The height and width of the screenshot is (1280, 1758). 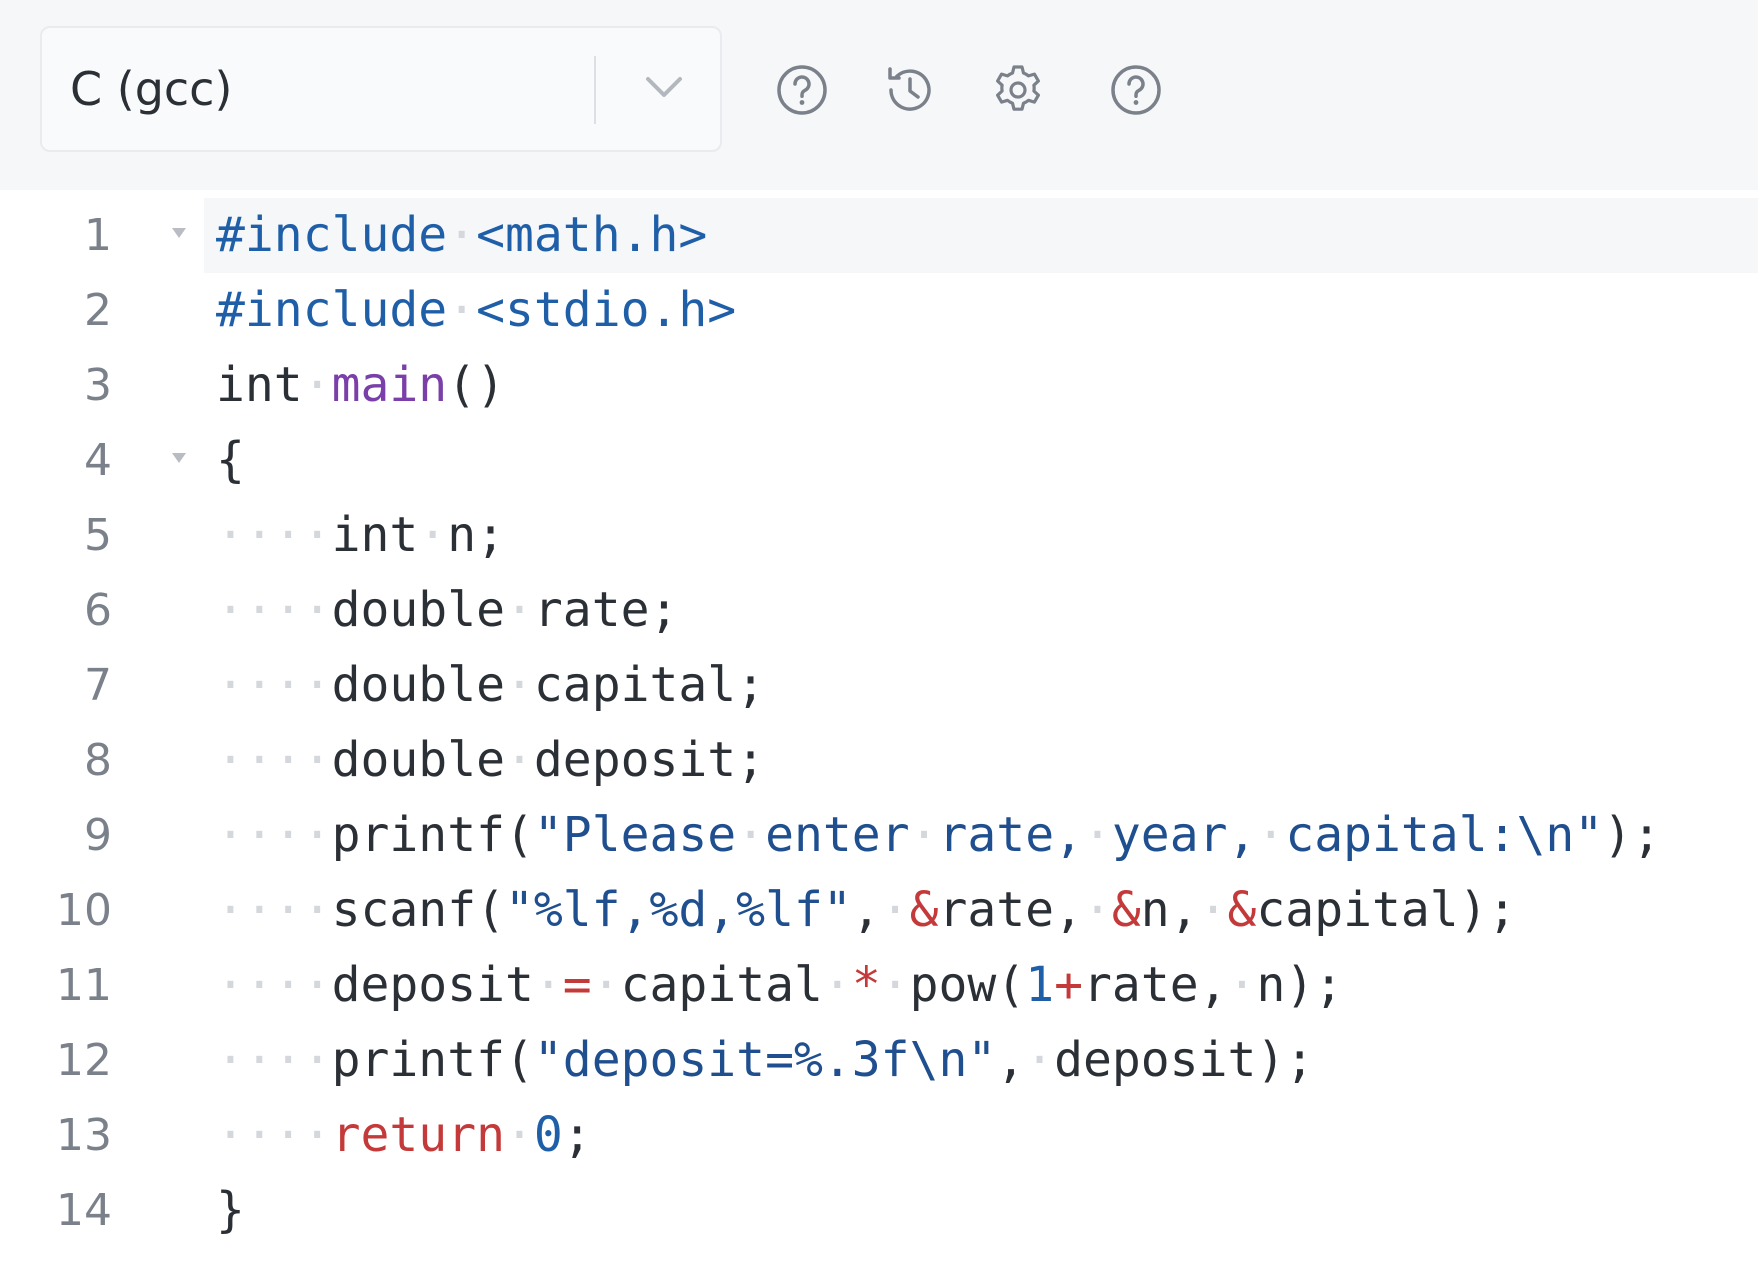 What do you see at coordinates (404, 1135) in the screenshot?
I see `code-text: ····return·0;` at bounding box center [404, 1135].